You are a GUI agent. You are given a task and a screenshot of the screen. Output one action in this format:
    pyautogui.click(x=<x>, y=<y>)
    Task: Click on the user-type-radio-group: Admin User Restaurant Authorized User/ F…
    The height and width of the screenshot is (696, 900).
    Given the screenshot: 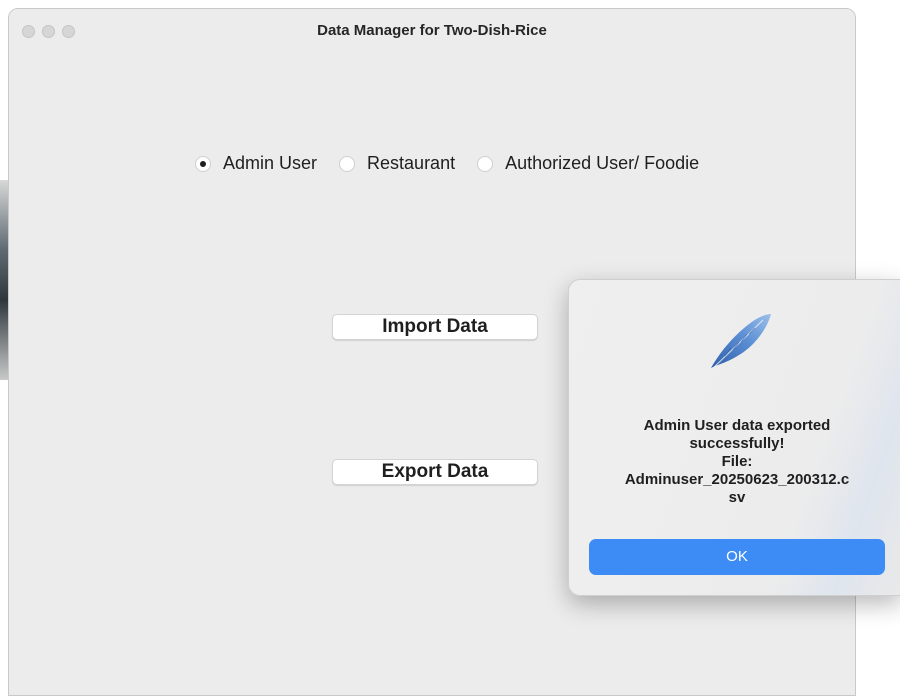 What is the action you would take?
    pyautogui.click(x=458, y=163)
    